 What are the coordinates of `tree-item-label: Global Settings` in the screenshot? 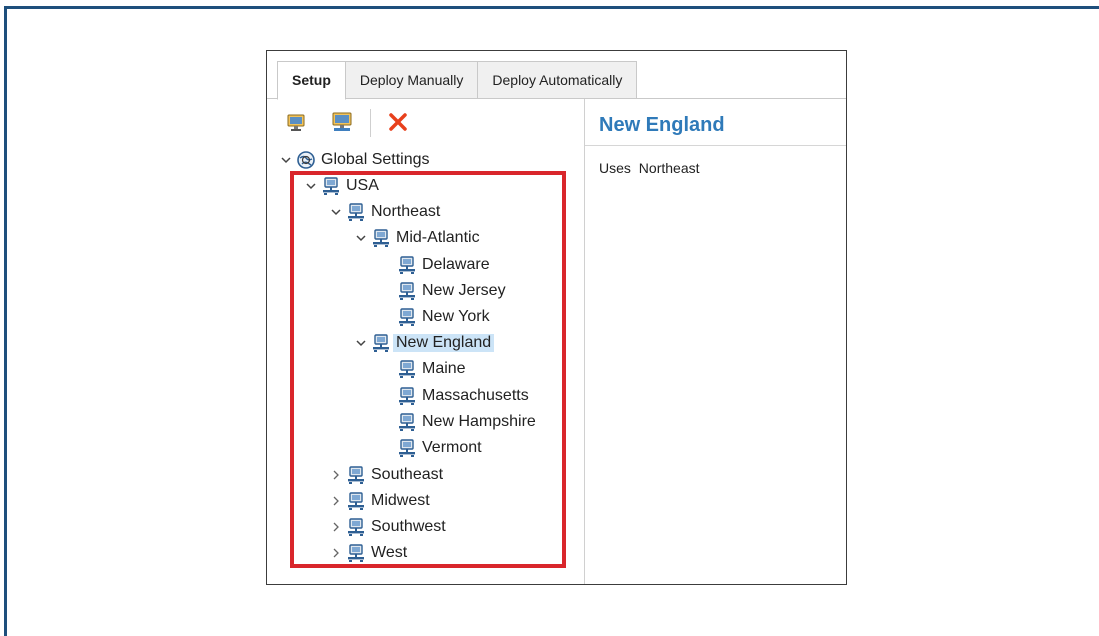 It's located at (375, 159).